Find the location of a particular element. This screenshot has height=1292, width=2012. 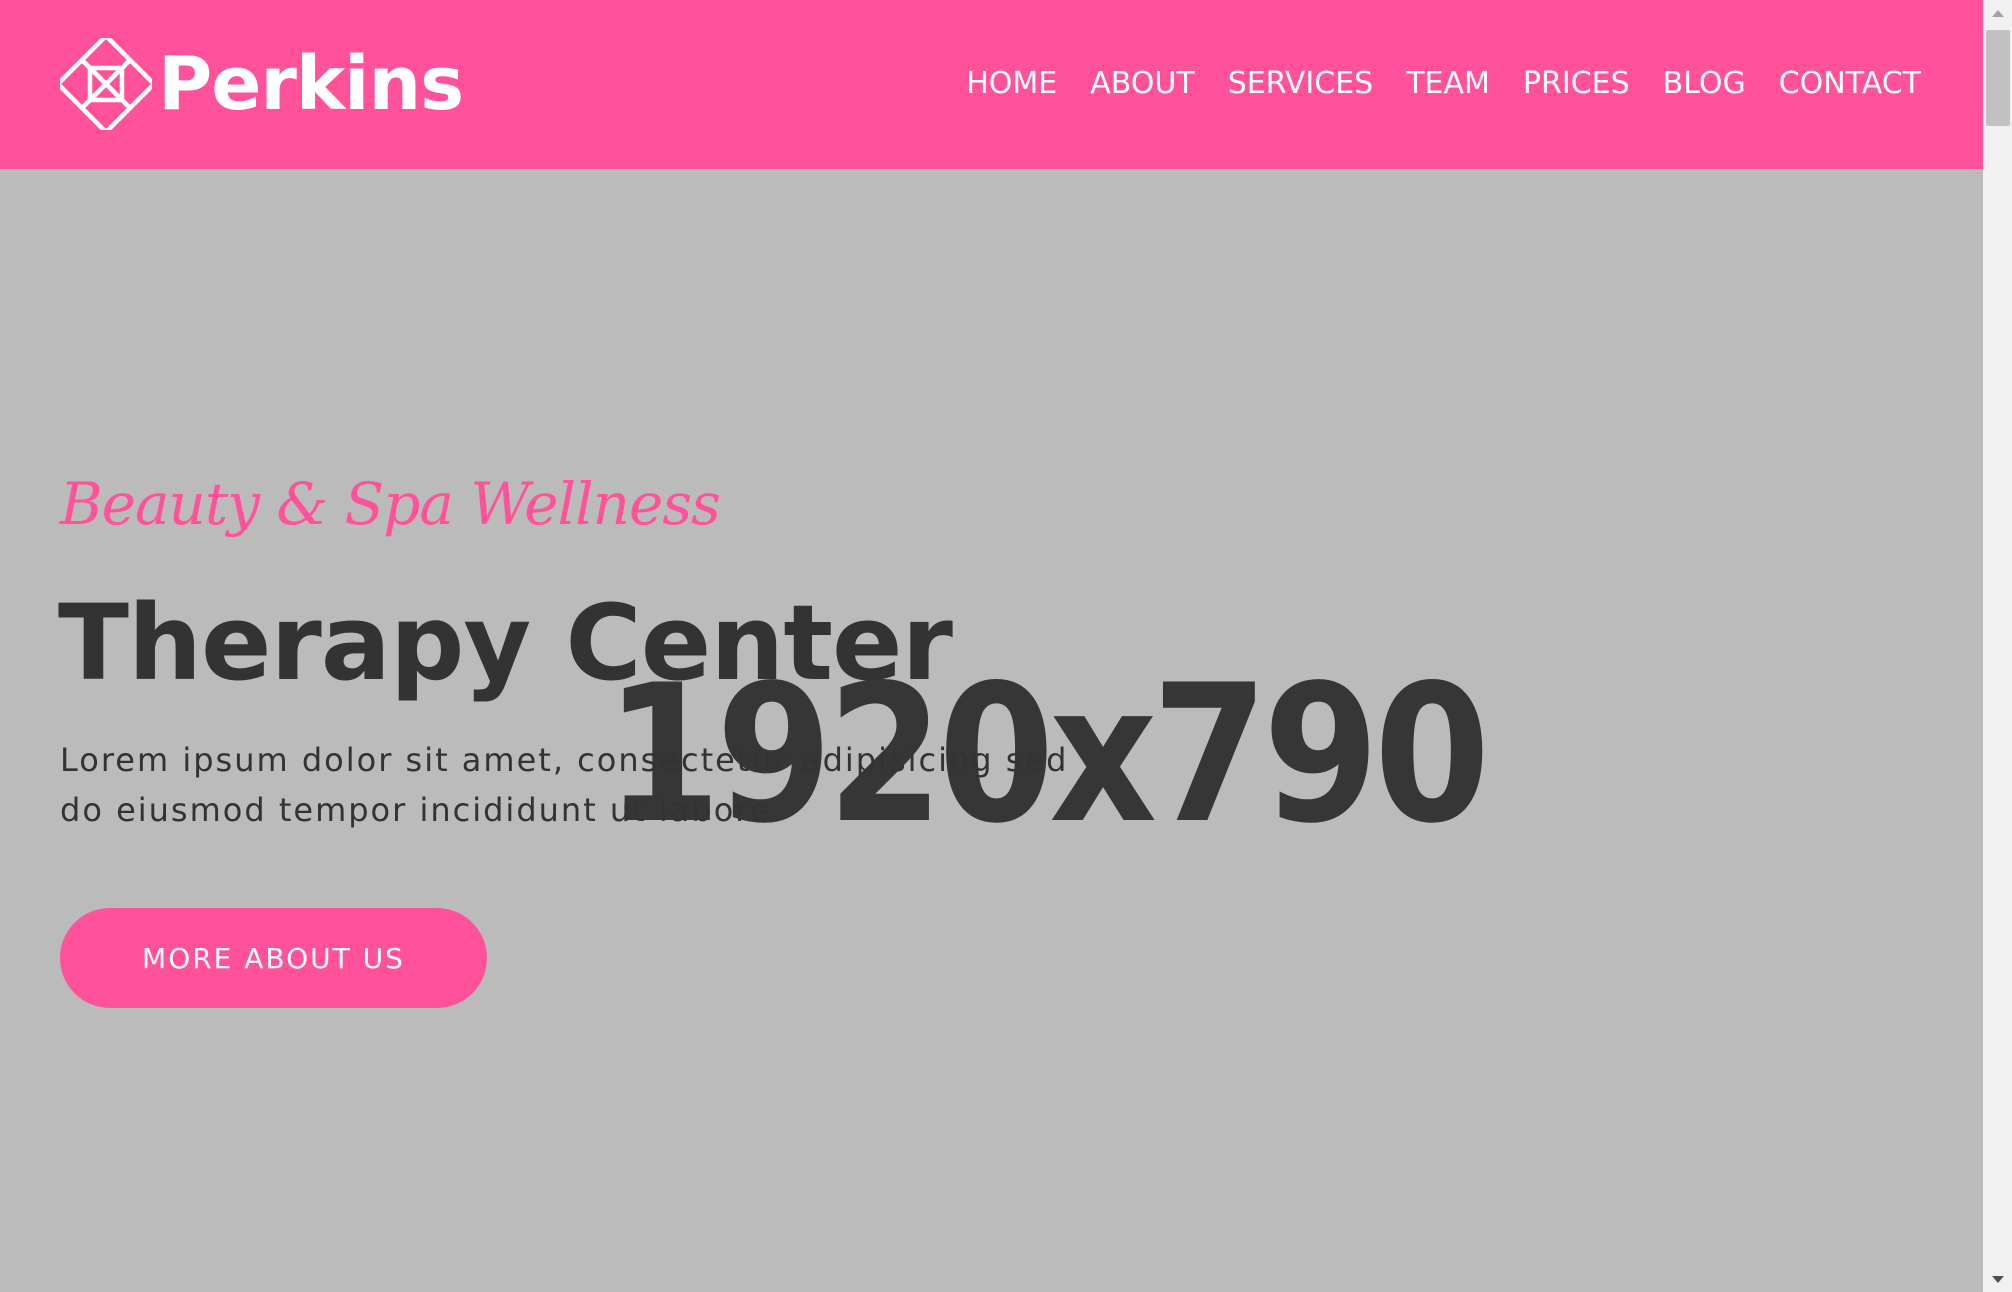

scrollbar-thumb is located at coordinates (1998, 78).